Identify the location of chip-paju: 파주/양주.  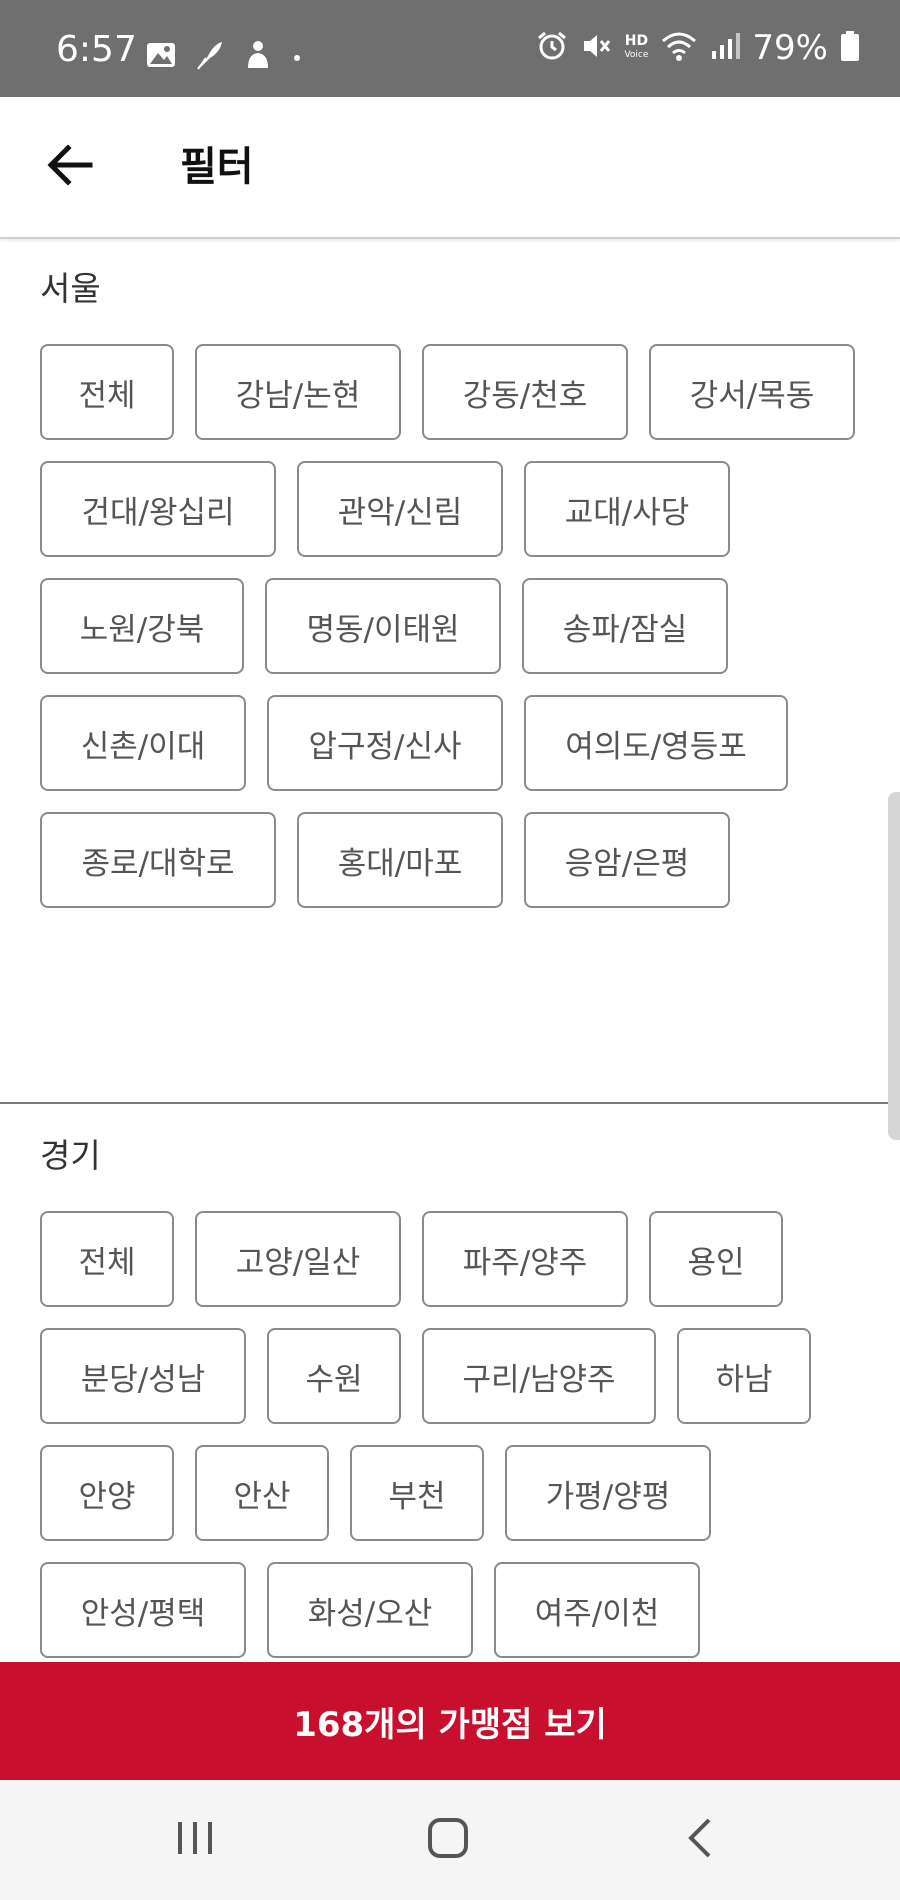
(525, 1259).